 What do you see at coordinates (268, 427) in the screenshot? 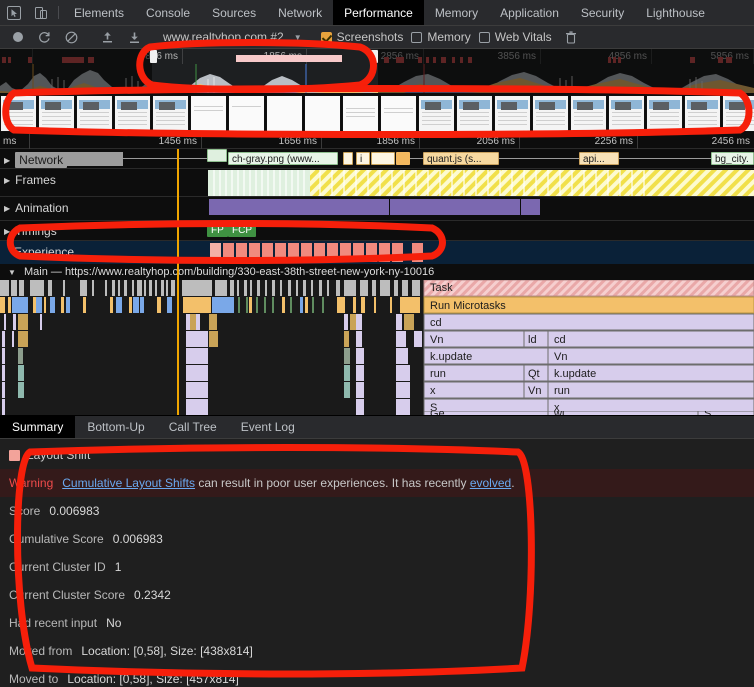
I see `tab-event-log: Event Log` at bounding box center [268, 427].